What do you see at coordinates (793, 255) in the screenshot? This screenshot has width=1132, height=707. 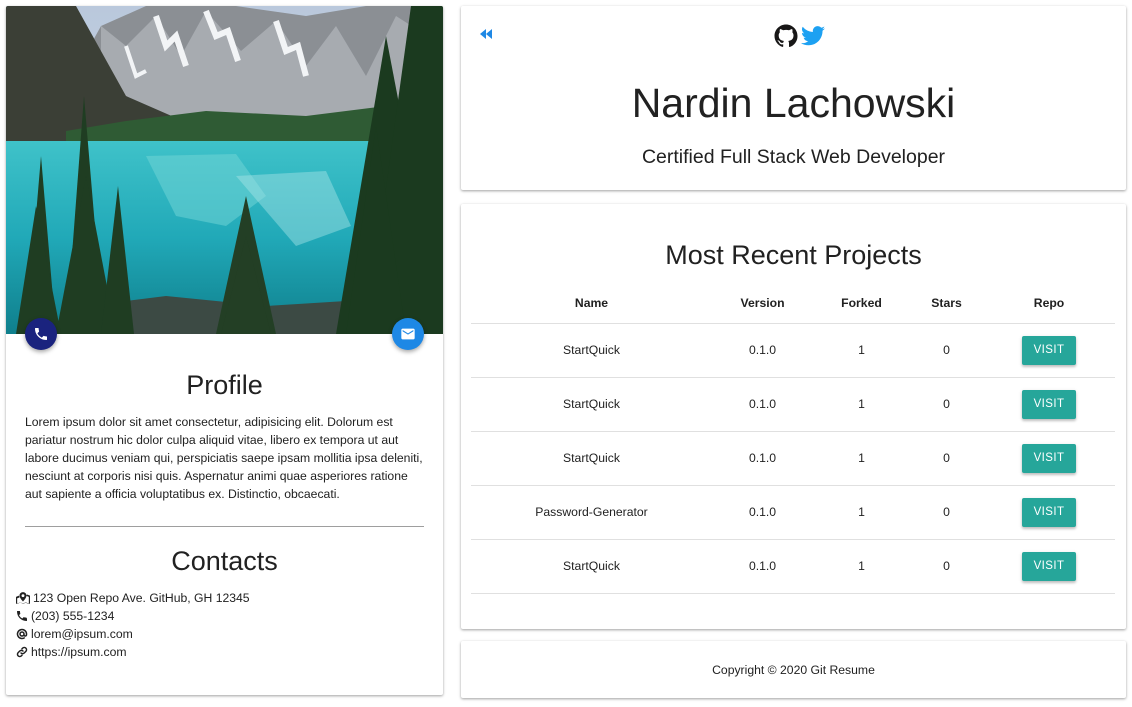 I see `projects-heading: Most Recent Projects` at bounding box center [793, 255].